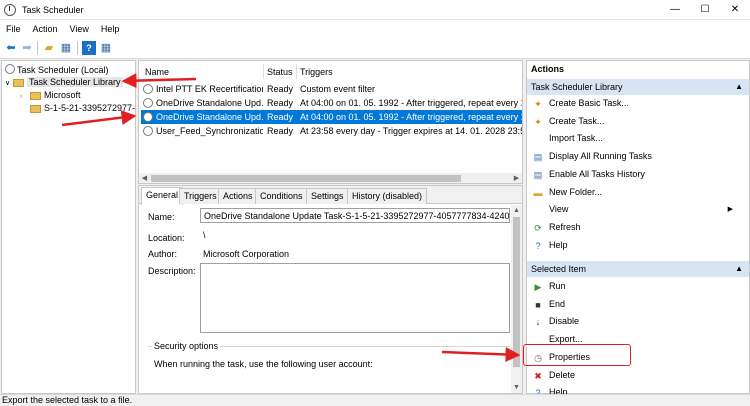  I want to click on name-label: Name:, so click(161, 217).